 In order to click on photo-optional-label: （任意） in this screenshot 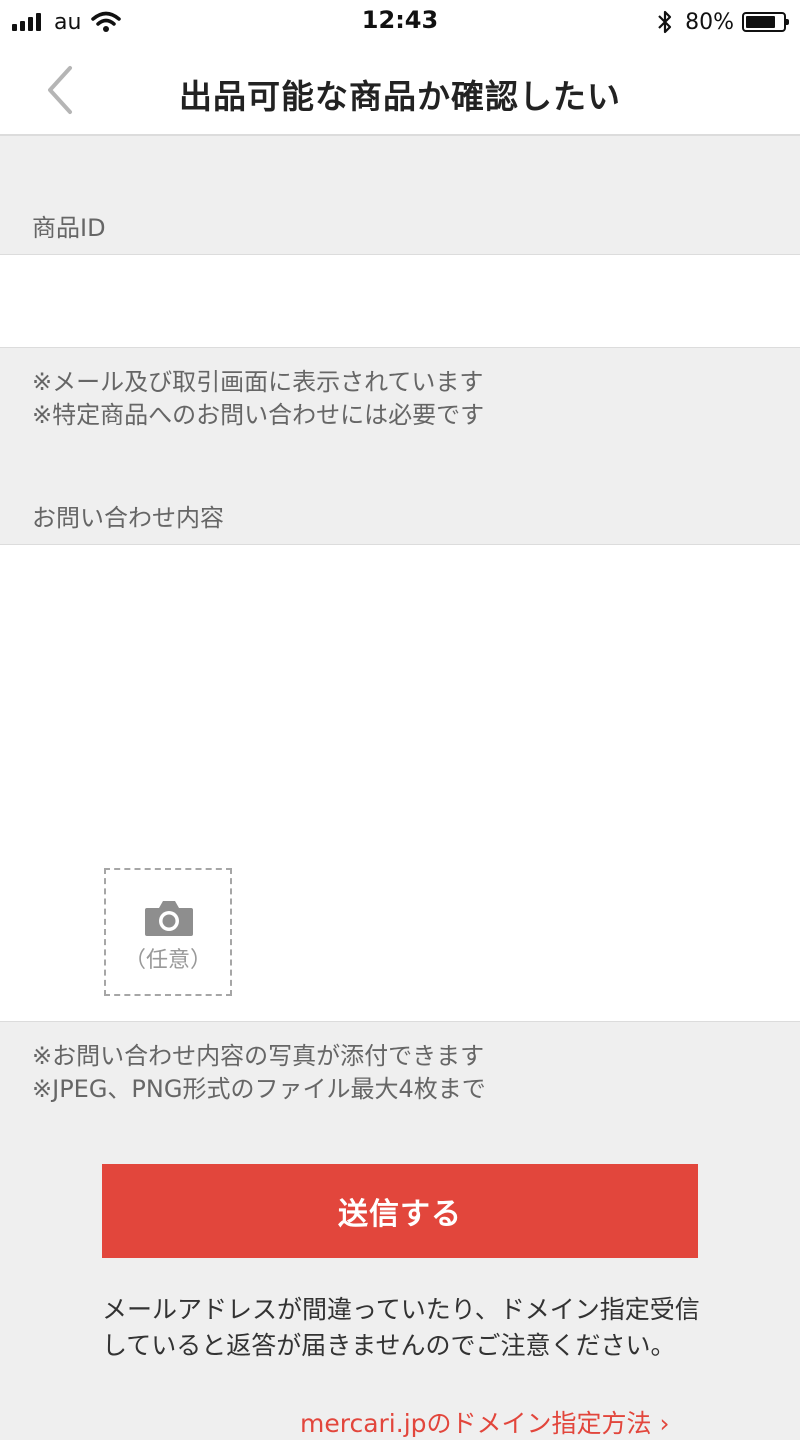, I will do `click(167, 960)`.